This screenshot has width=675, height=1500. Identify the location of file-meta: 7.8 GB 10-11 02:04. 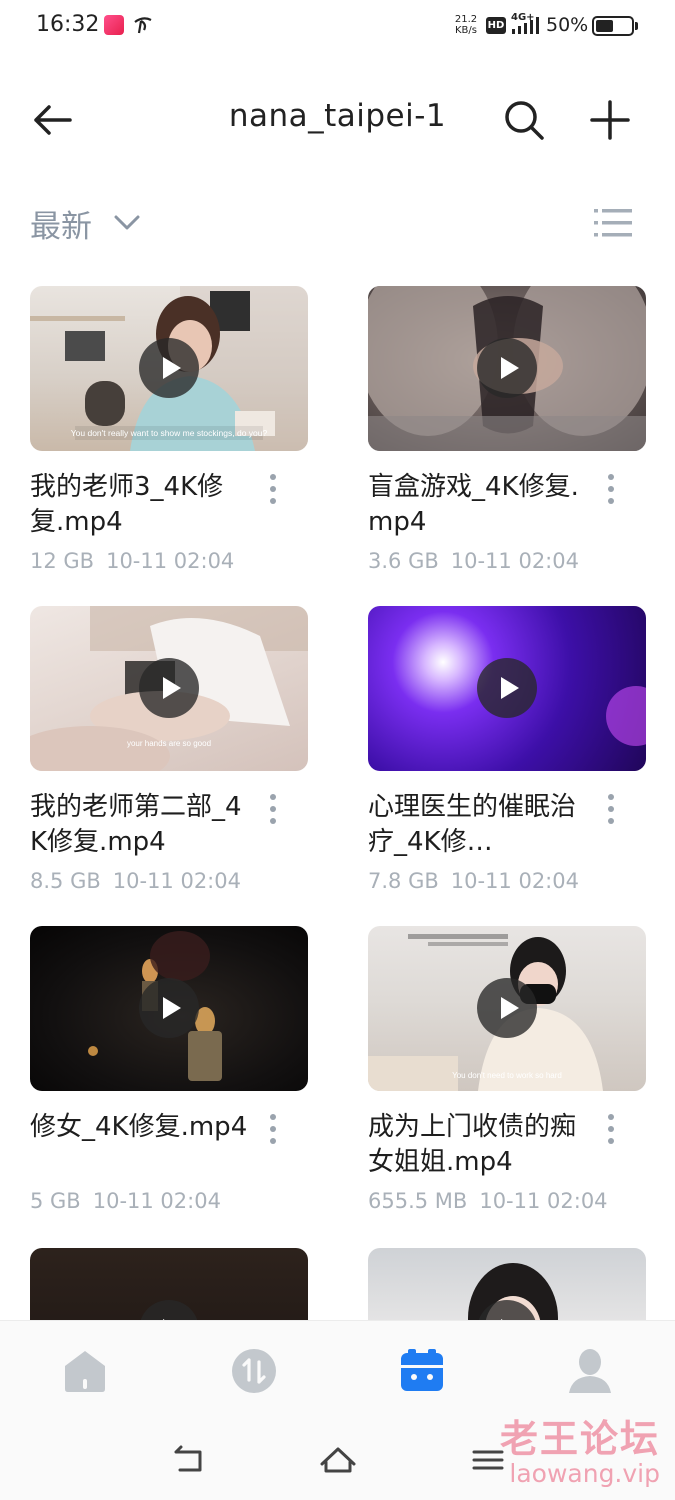
(507, 881).